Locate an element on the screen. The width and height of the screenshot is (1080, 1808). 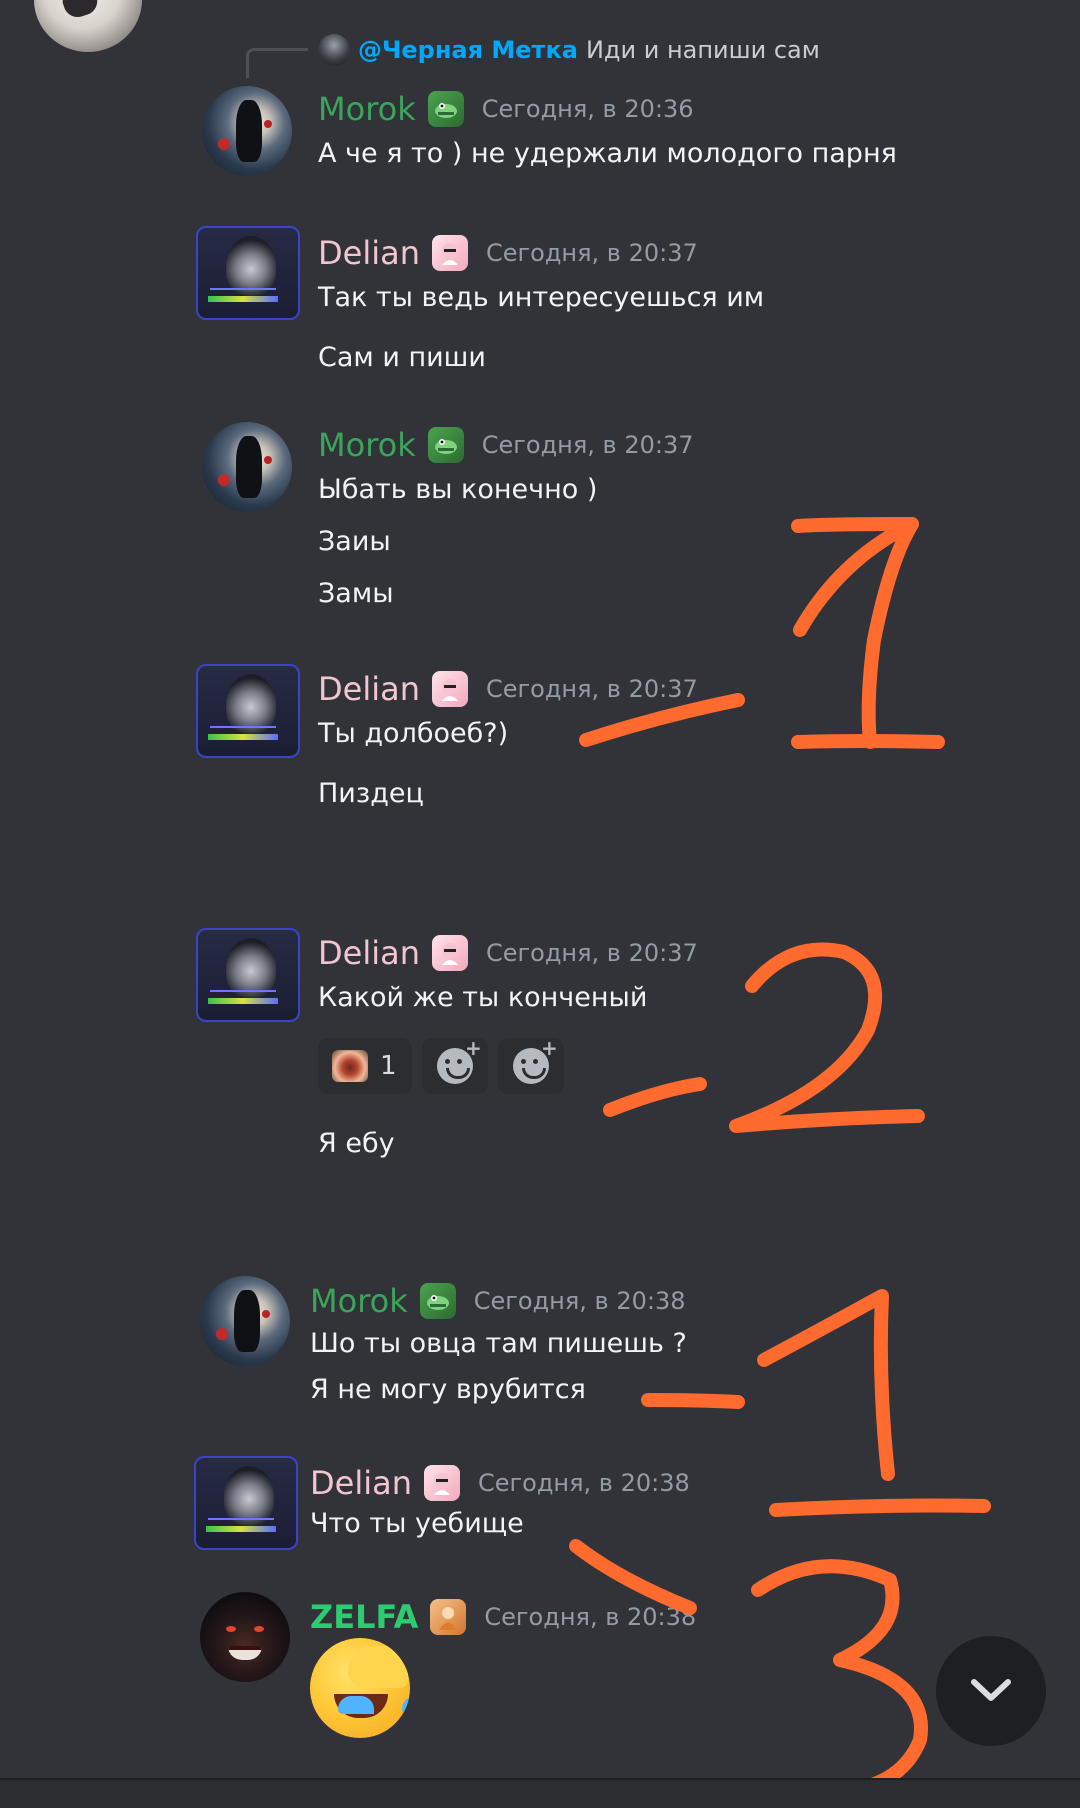
message-text: Шо ты овца там пишешь ? is located at coordinates (498, 1343).